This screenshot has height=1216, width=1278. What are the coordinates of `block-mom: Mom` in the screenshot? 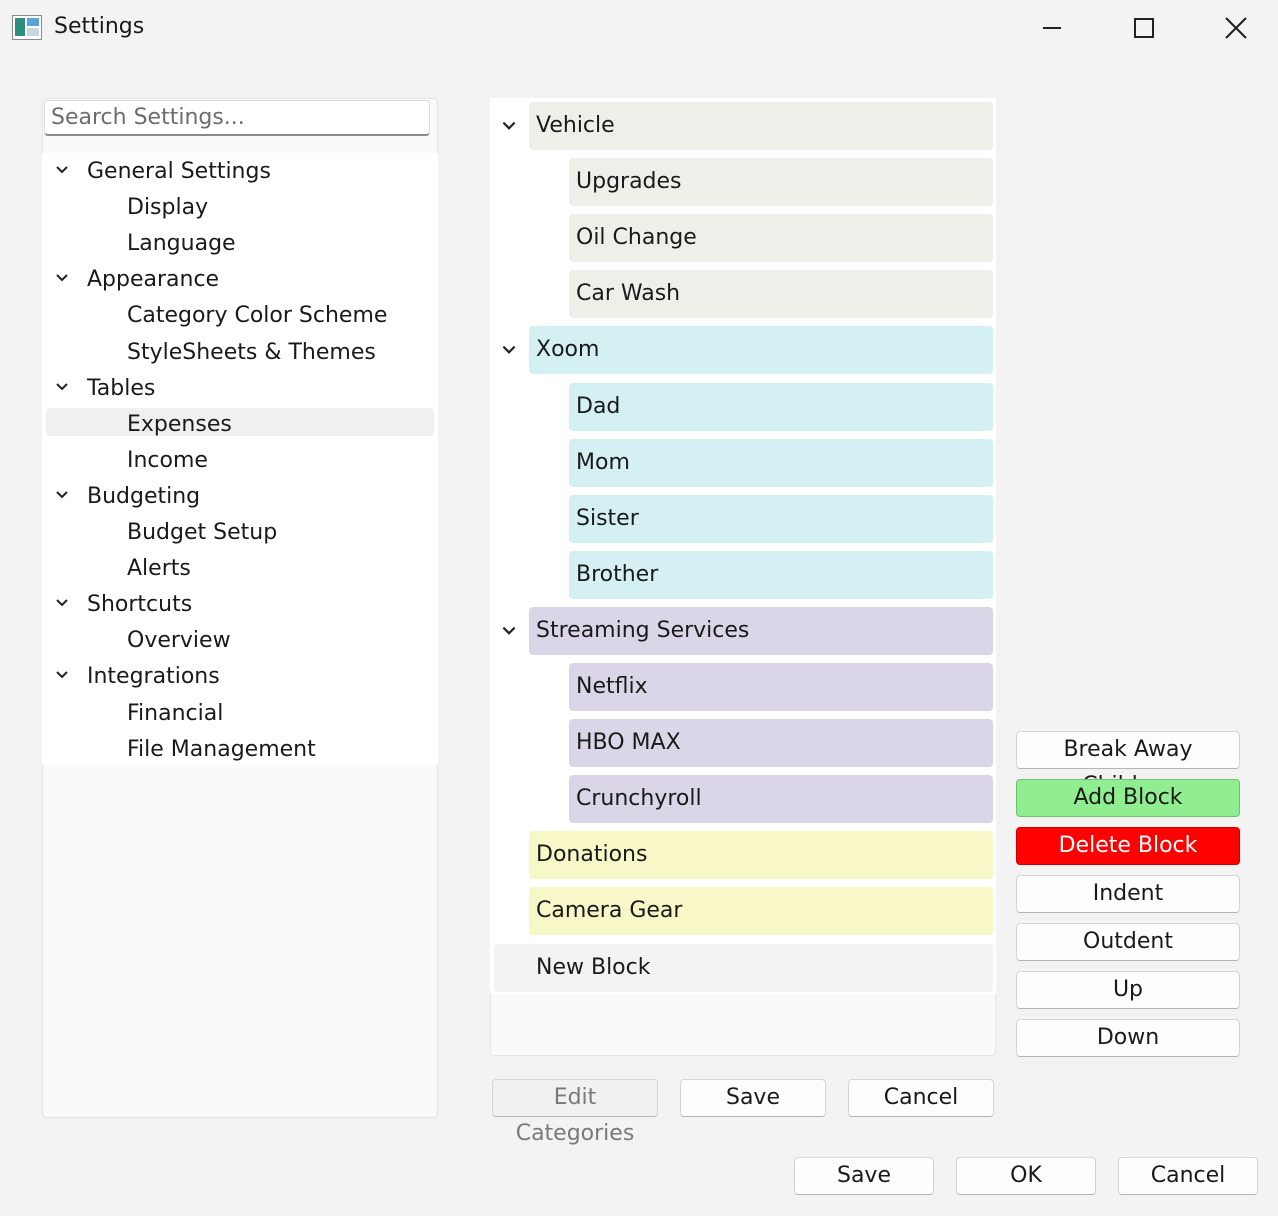 It's located at (781, 463).